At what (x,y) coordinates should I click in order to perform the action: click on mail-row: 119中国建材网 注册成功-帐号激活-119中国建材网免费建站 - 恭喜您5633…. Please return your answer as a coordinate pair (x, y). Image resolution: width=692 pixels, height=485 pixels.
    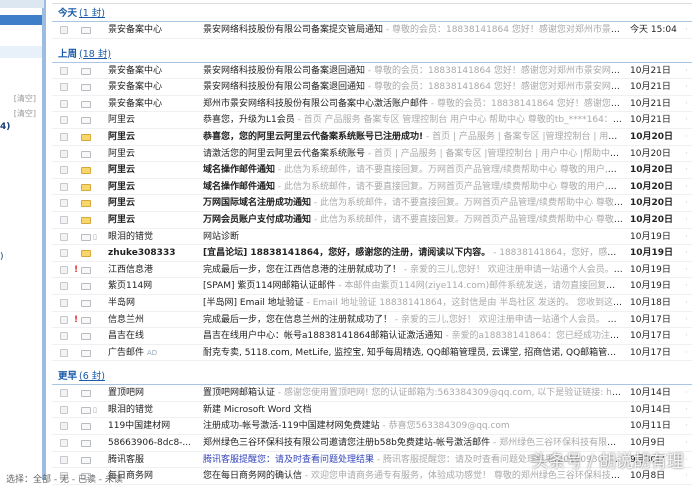
    Looking at the image, I should click on (372, 427).